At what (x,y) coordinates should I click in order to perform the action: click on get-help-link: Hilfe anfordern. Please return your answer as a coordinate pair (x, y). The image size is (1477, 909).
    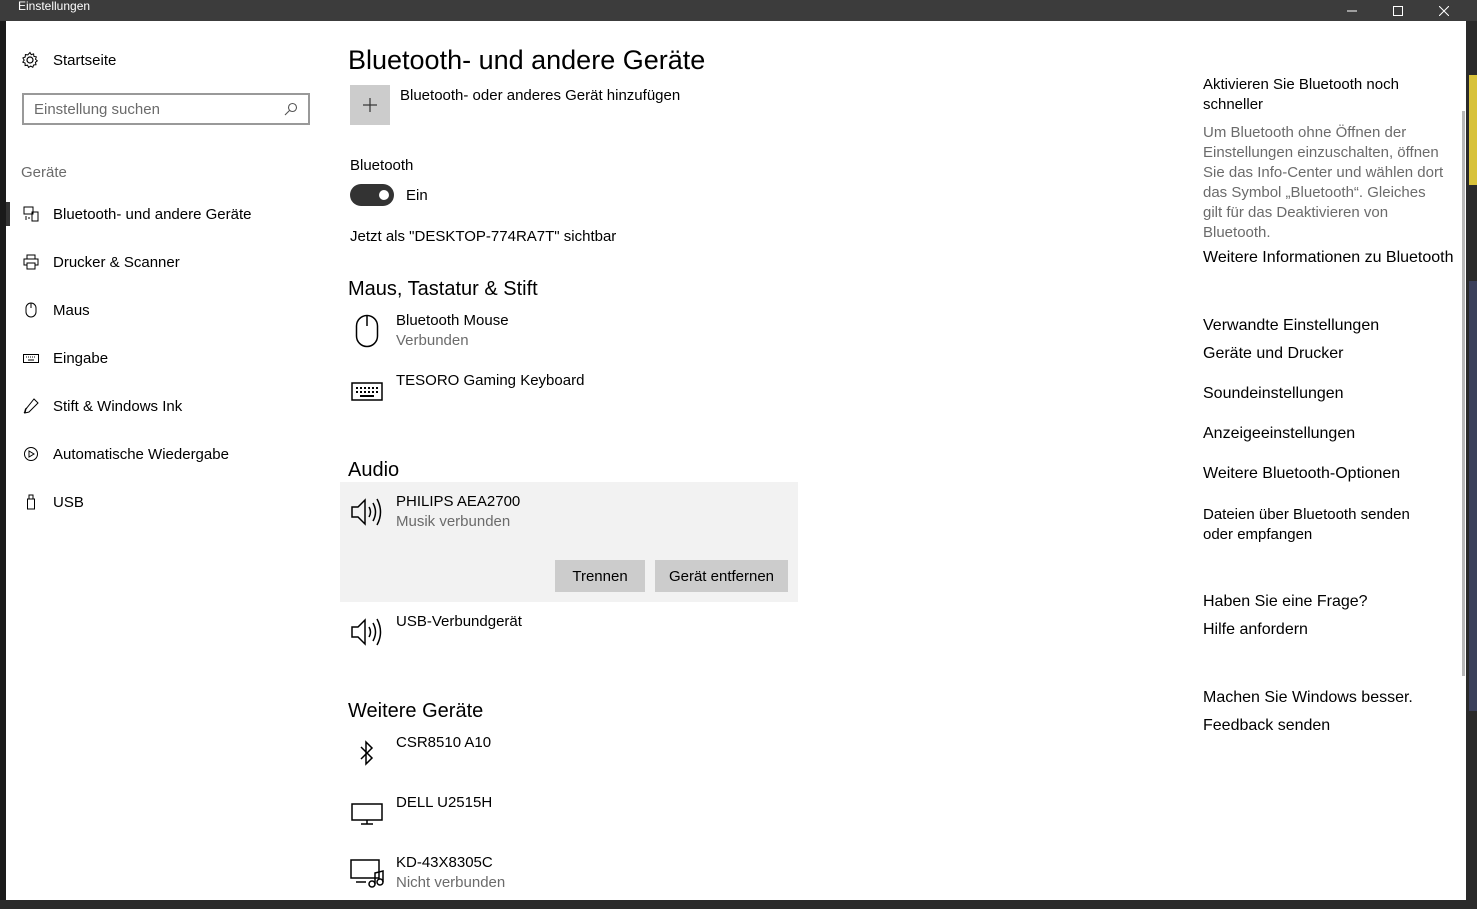
    Looking at the image, I should click on (1255, 630).